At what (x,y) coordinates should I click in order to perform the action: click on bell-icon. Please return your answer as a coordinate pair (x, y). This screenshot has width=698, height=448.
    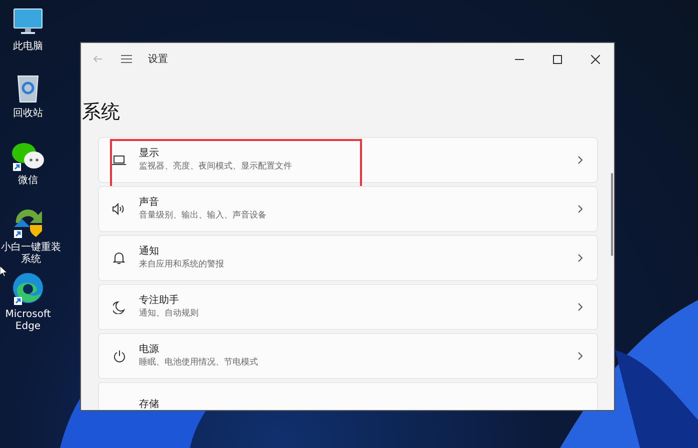
    Looking at the image, I should click on (119, 258).